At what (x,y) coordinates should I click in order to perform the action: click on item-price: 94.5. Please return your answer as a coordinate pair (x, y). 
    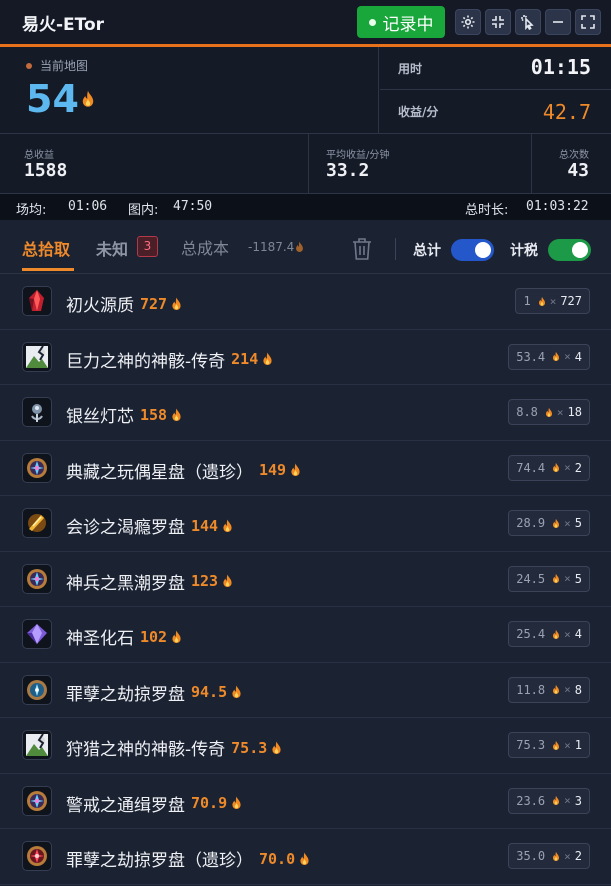
    Looking at the image, I should click on (209, 692).